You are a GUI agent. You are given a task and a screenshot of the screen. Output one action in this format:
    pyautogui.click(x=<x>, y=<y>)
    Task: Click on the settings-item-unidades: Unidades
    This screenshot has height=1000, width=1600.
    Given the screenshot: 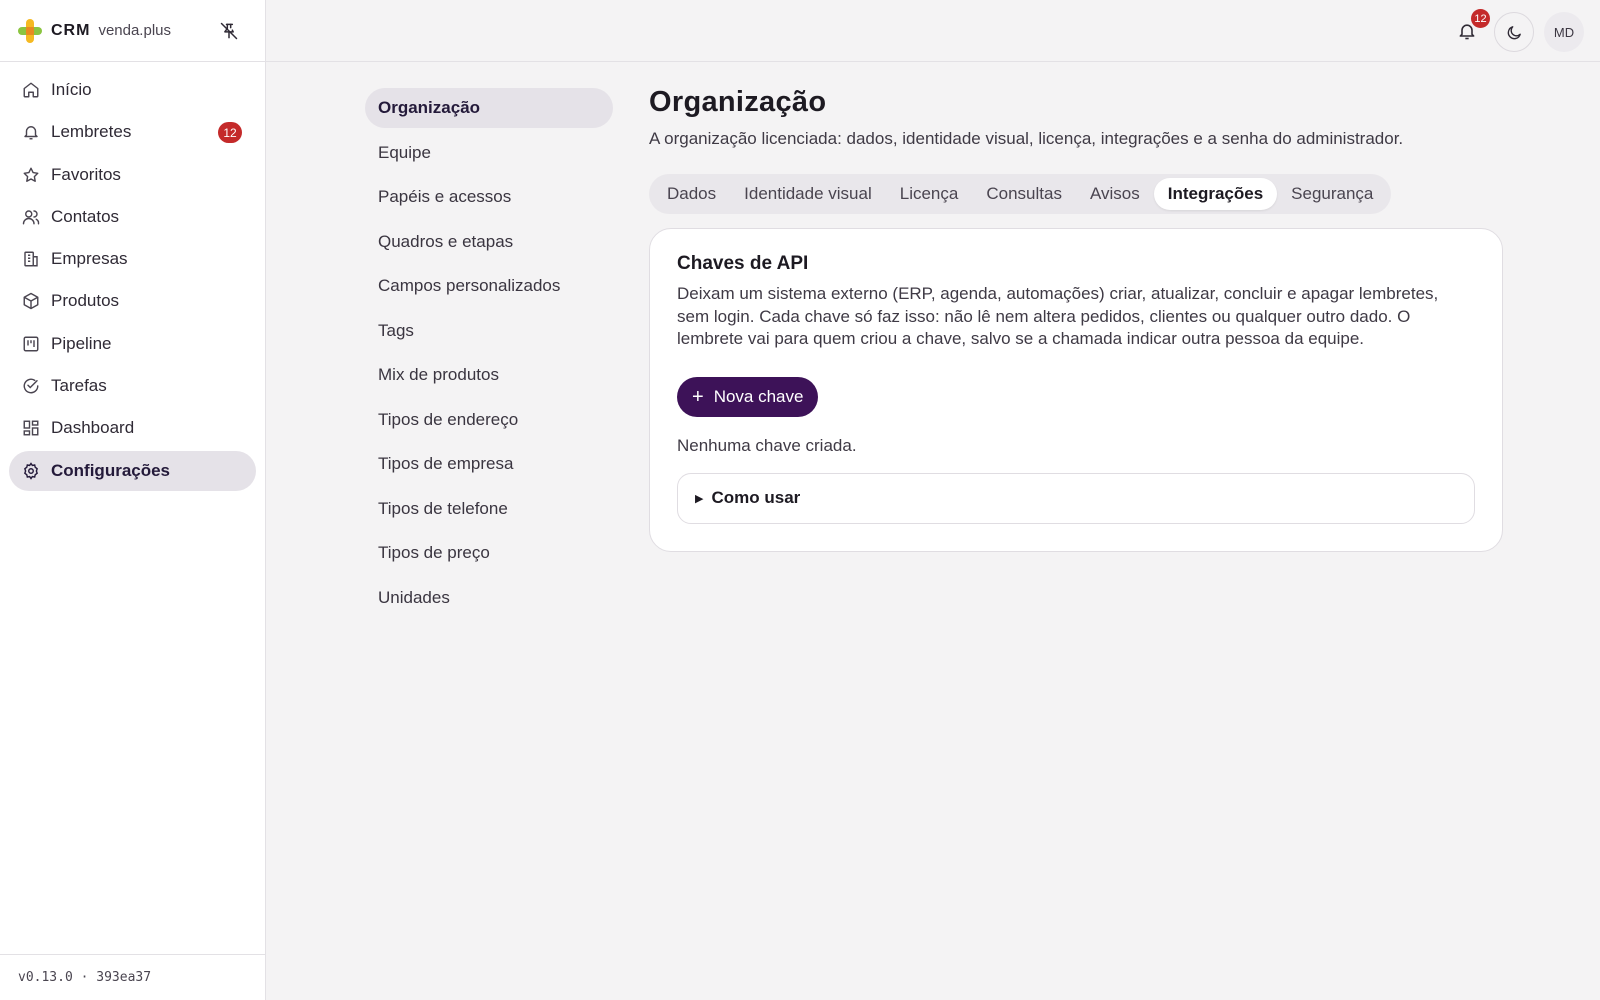 What is the action you would take?
    pyautogui.click(x=489, y=598)
    